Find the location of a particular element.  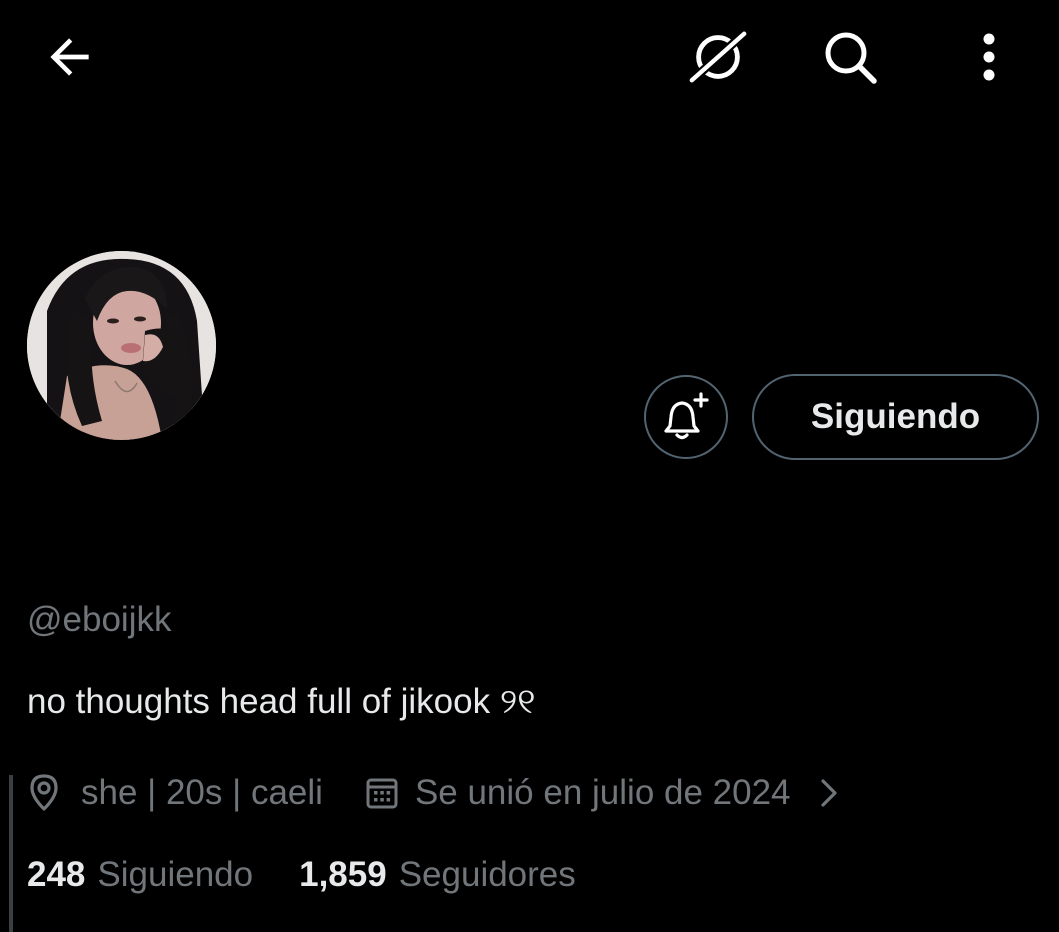

profile-avatar is located at coordinates (121, 345).